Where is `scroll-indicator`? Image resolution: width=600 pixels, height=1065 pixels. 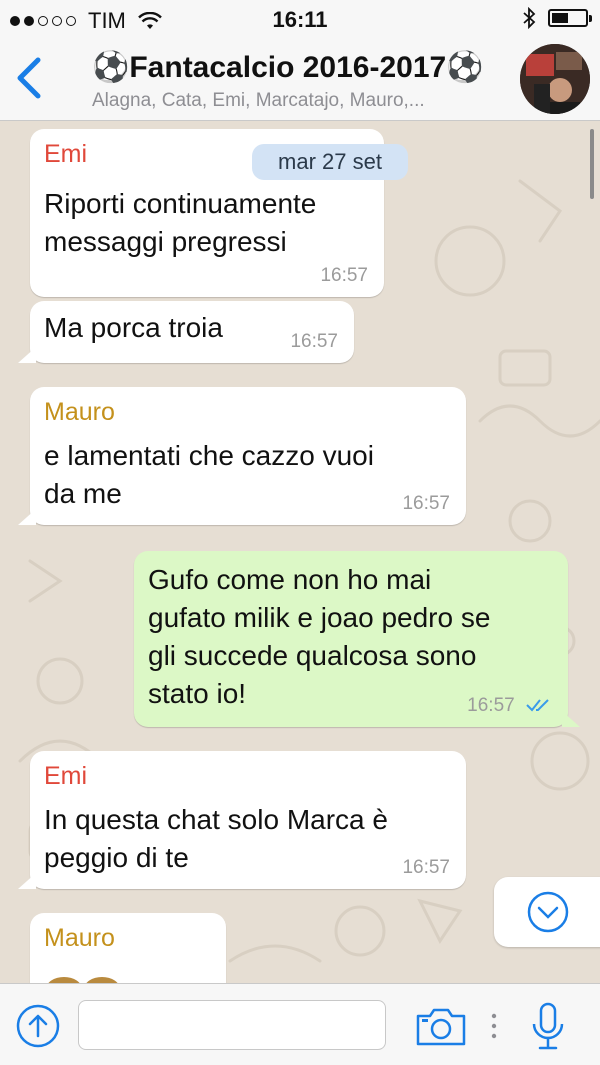
scroll-indicator is located at coordinates (592, 164).